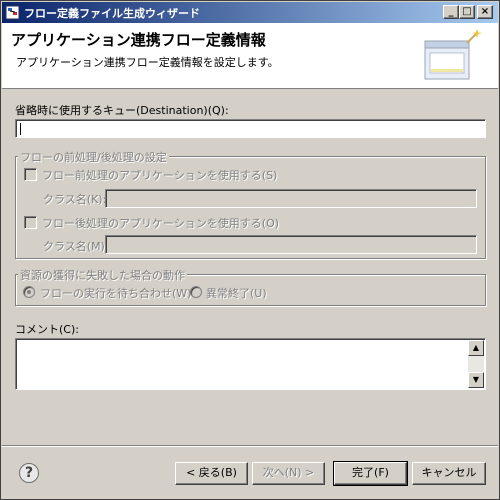 This screenshot has height=500, width=500. I want to click on page-title: アプリケーション連携フロー定義情報, so click(138, 40).